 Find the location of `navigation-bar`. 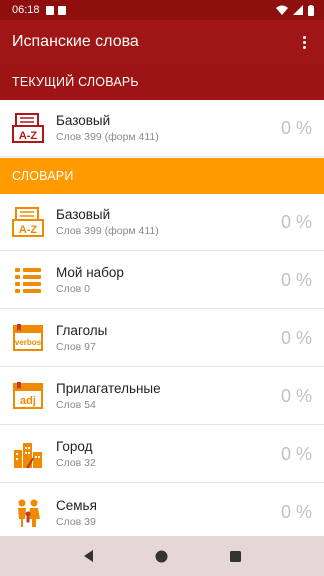

navigation-bar is located at coordinates (162, 556).